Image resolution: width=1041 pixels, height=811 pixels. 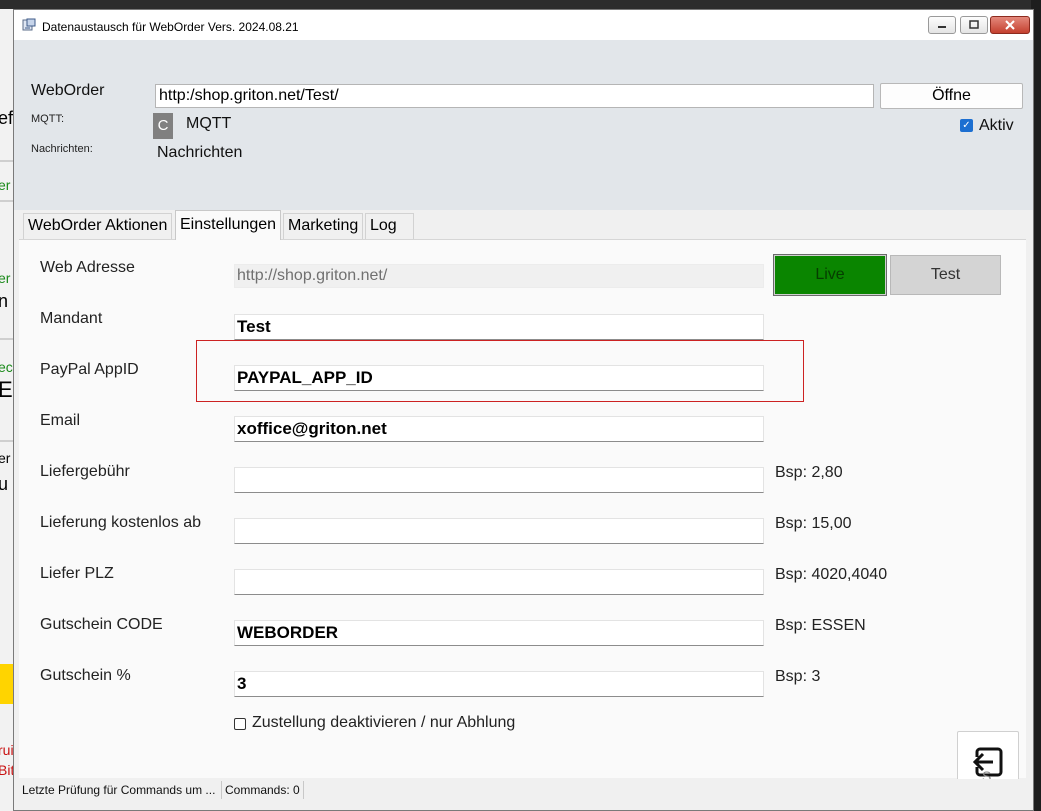 I want to click on app-transfer-icon, so click(x=29, y=24).